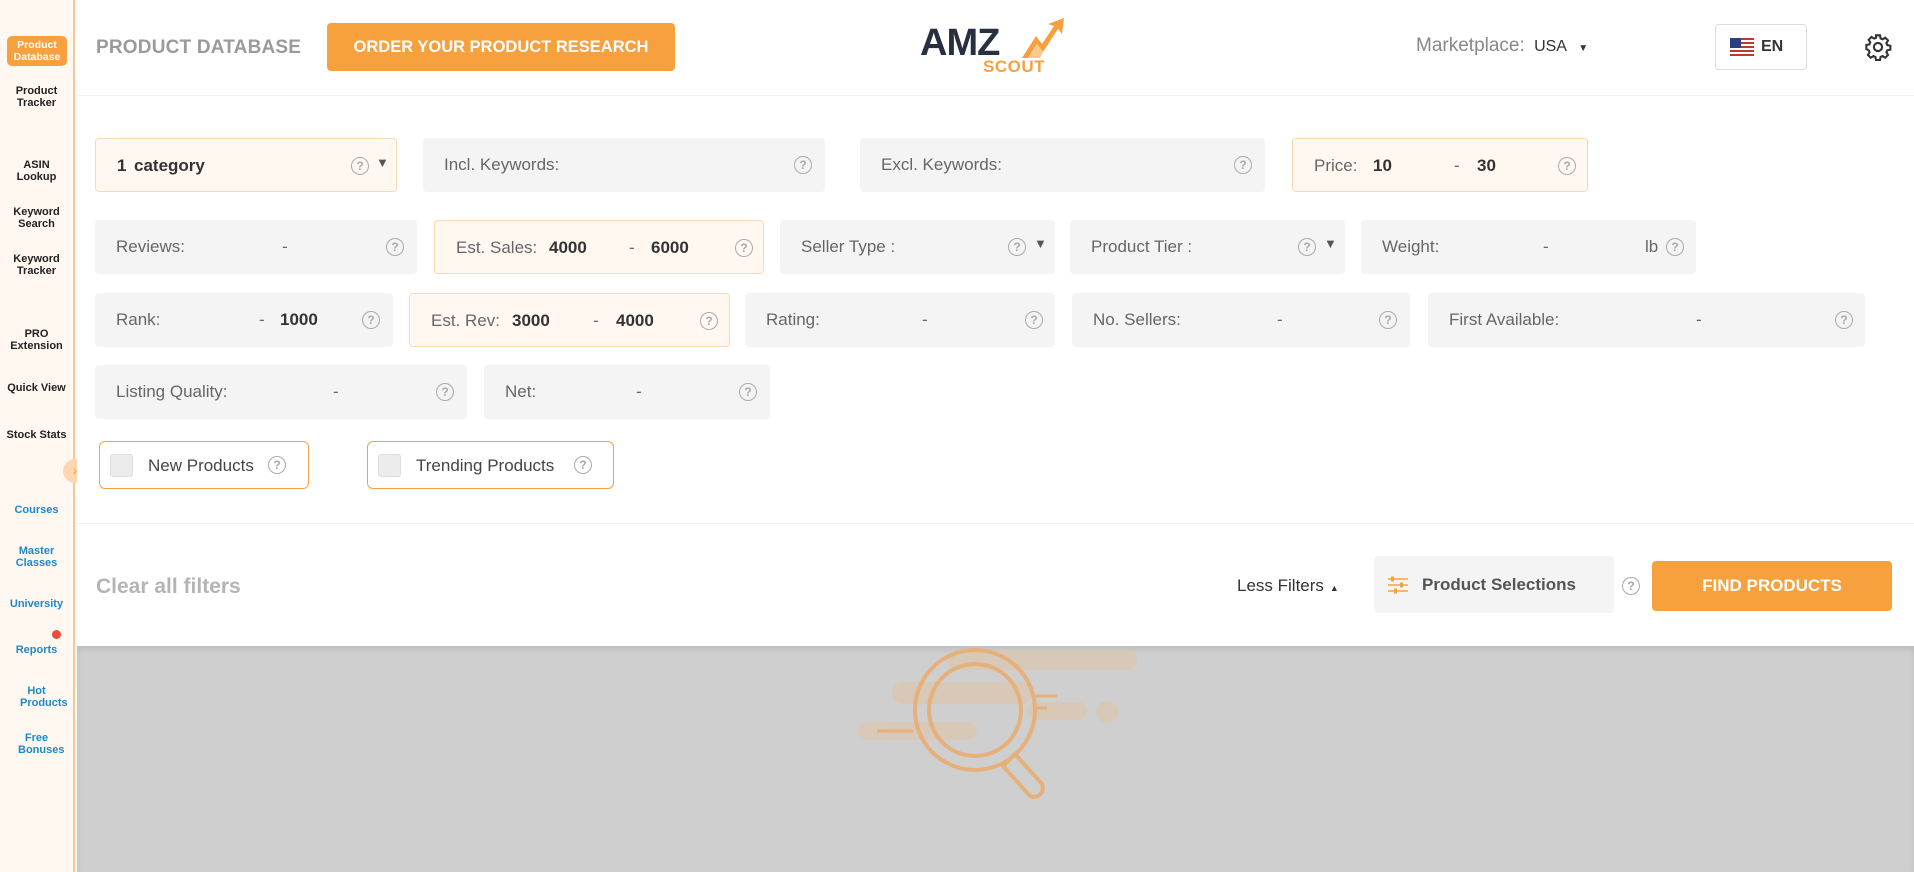  What do you see at coordinates (1646, 320) in the screenshot?
I see `first-available-range: First Available: - ?` at bounding box center [1646, 320].